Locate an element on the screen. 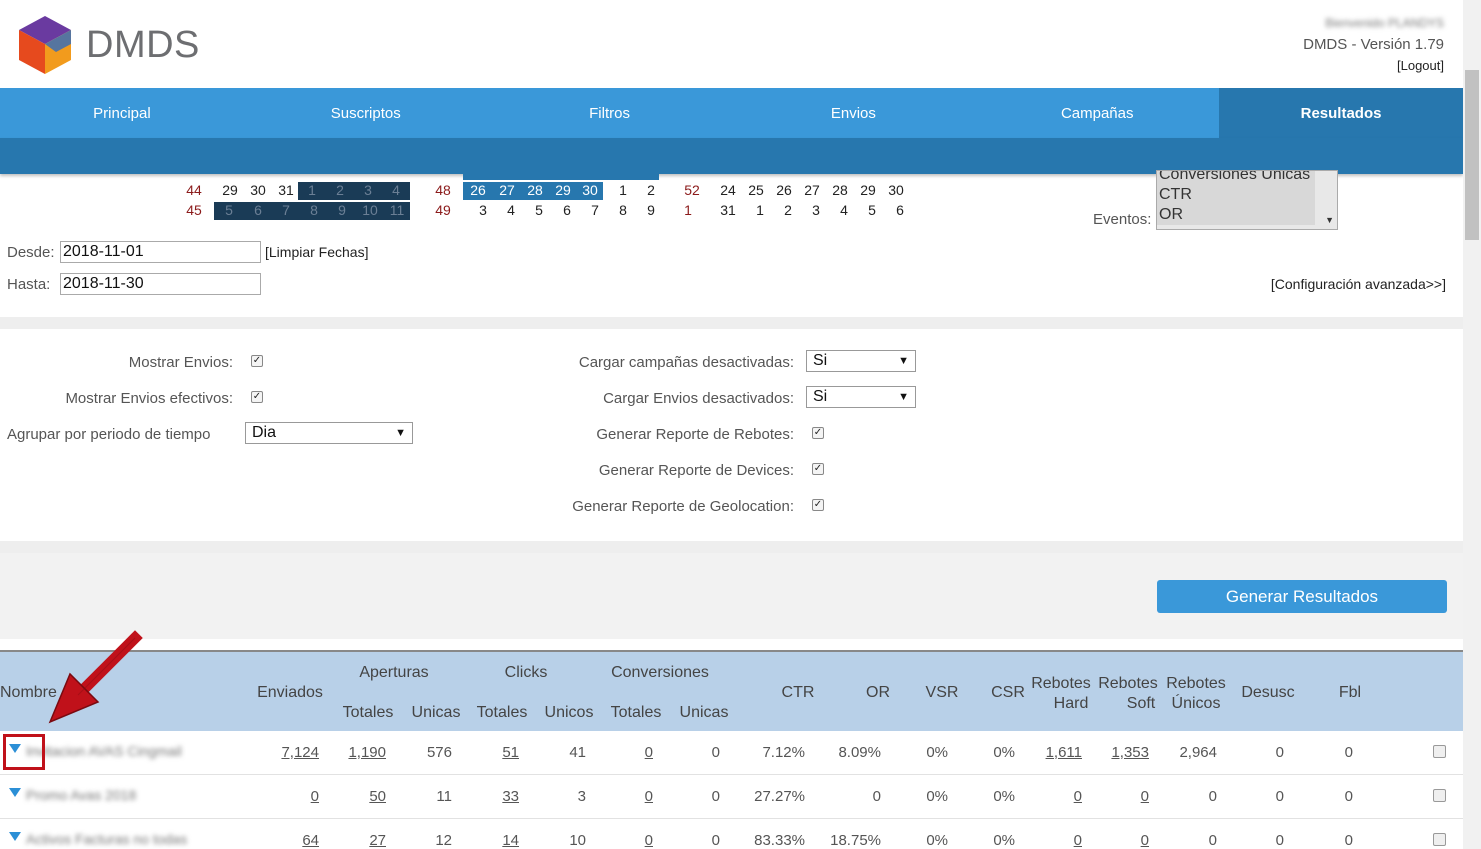  eventos-option: Conversiones Unicas is located at coordinates (1236, 178).